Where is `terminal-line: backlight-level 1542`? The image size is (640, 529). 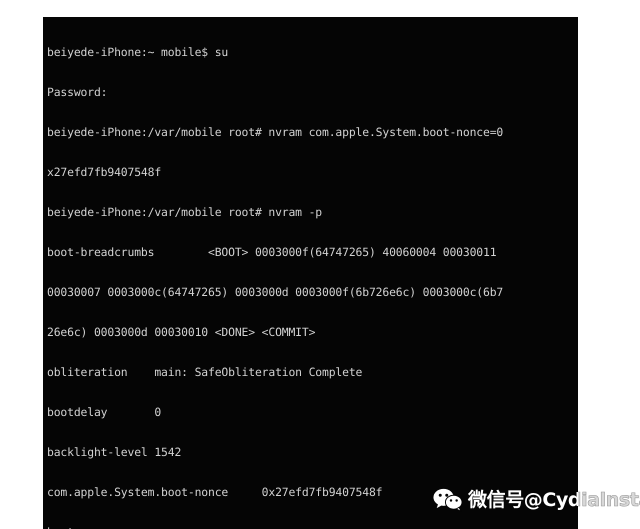
terminal-line: backlight-level 1542 is located at coordinates (114, 452).